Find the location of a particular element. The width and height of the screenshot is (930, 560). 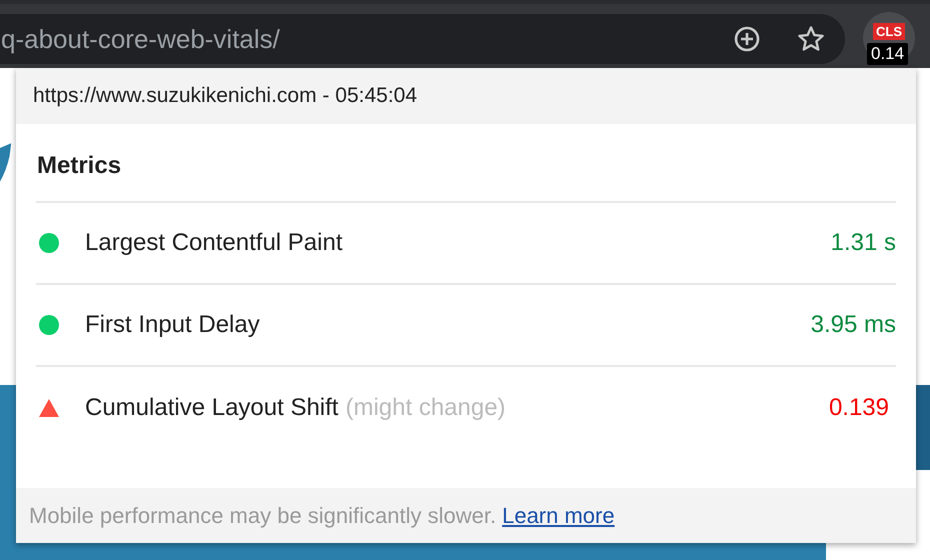

metric-name: First Input Delay is located at coordinates (172, 325).